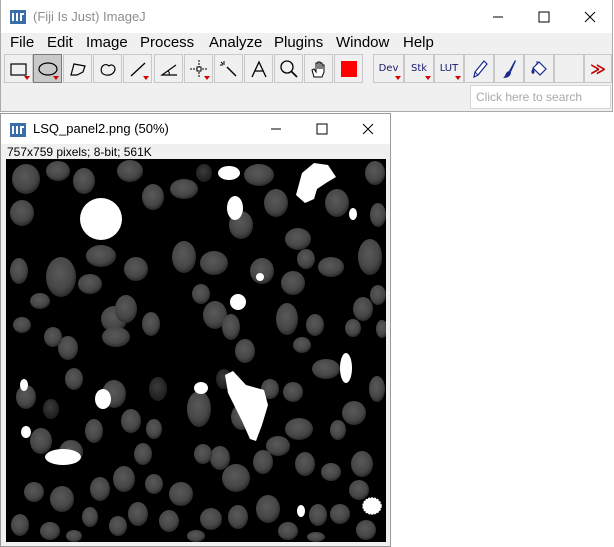  I want to click on dev-tool: Dev, so click(388, 68).